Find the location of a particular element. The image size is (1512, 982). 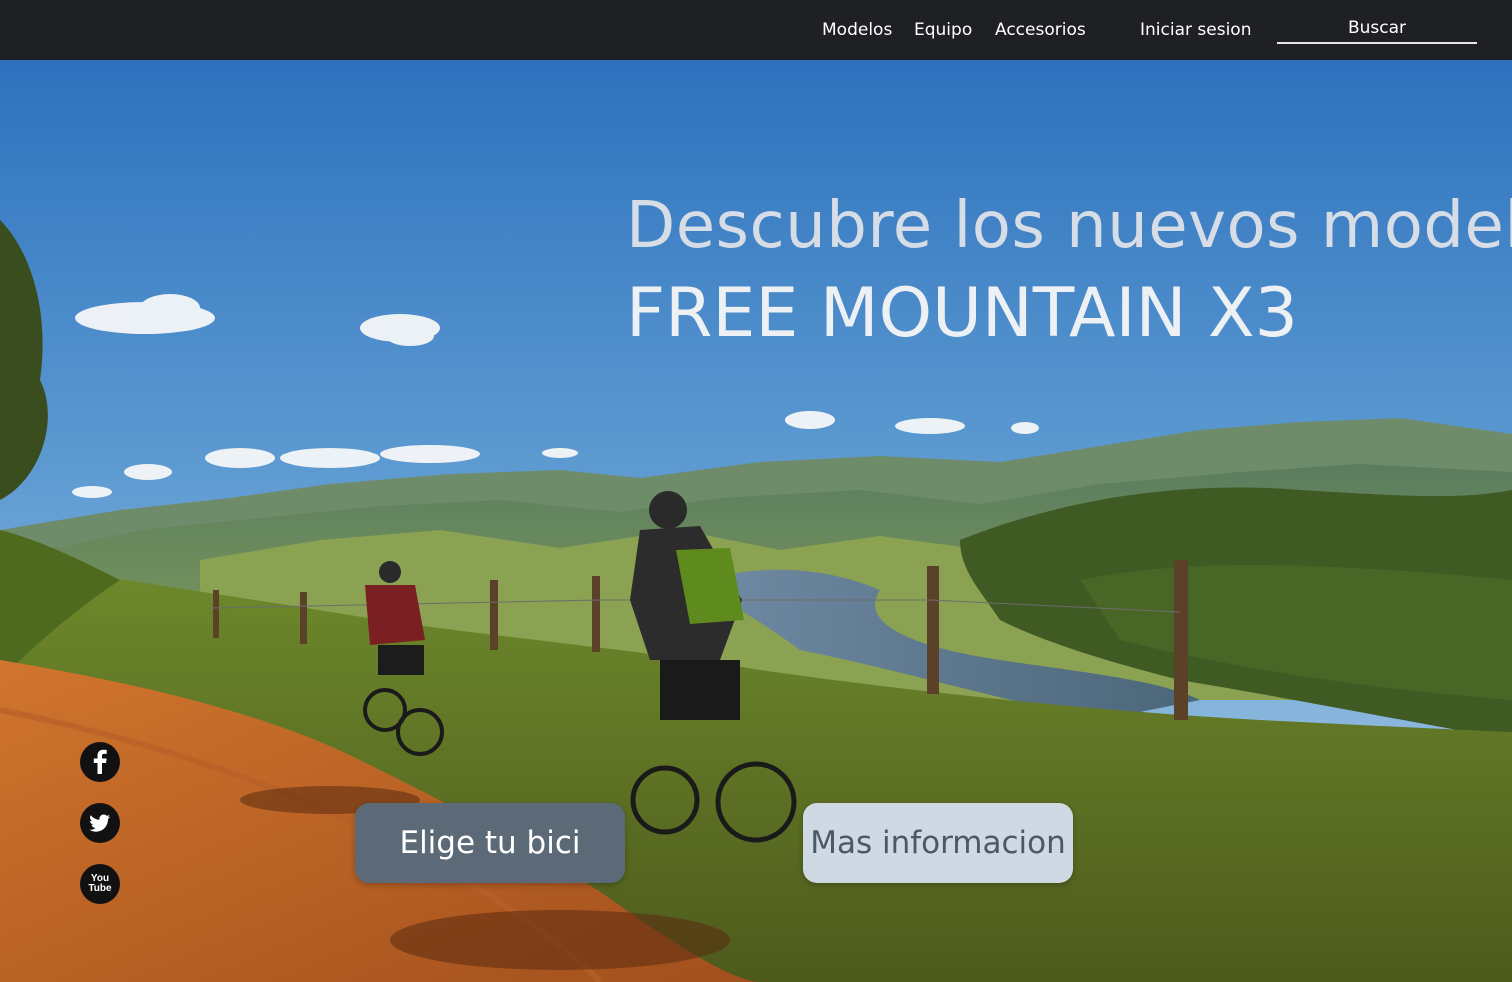

nav-link-accesorios: Accesorios is located at coordinates (1040, 30).